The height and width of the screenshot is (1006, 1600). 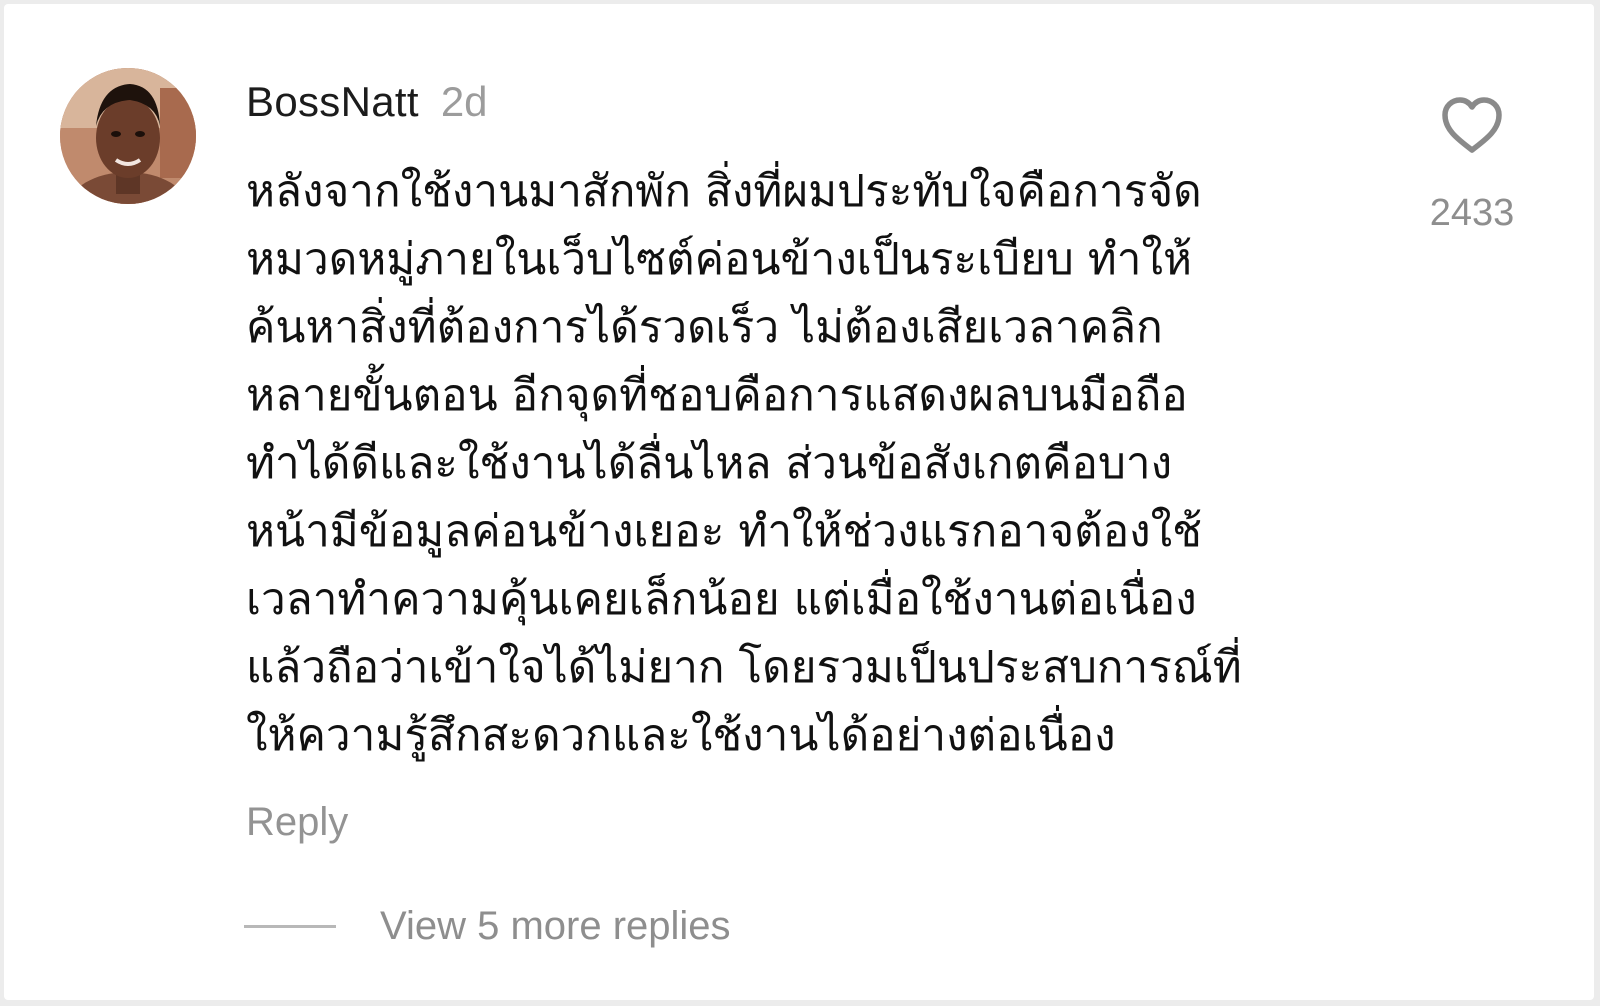 What do you see at coordinates (555, 926) in the screenshot?
I see `view-more-replies-label: View 5 more replies` at bounding box center [555, 926].